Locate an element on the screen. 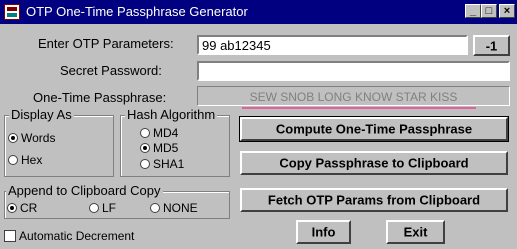 The image size is (517, 249). secret-password-input is located at coordinates (353, 71).